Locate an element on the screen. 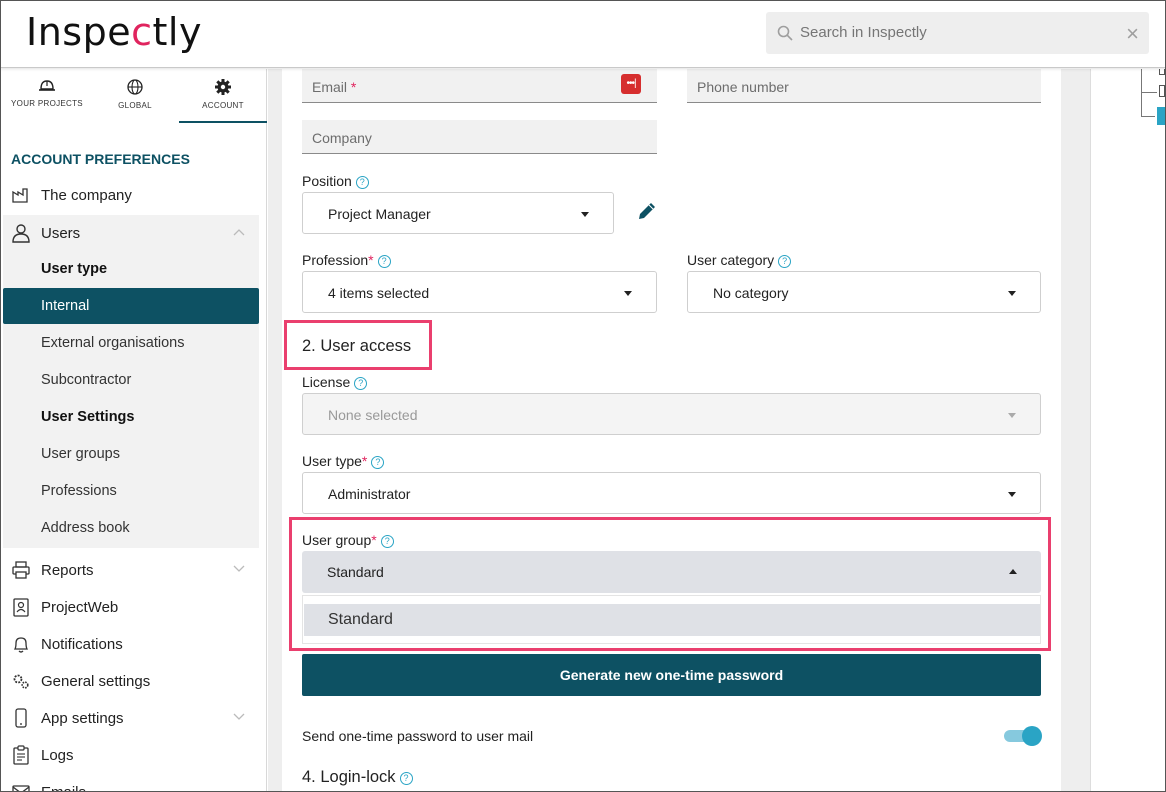  send-otp-toggle is located at coordinates (1023, 736).